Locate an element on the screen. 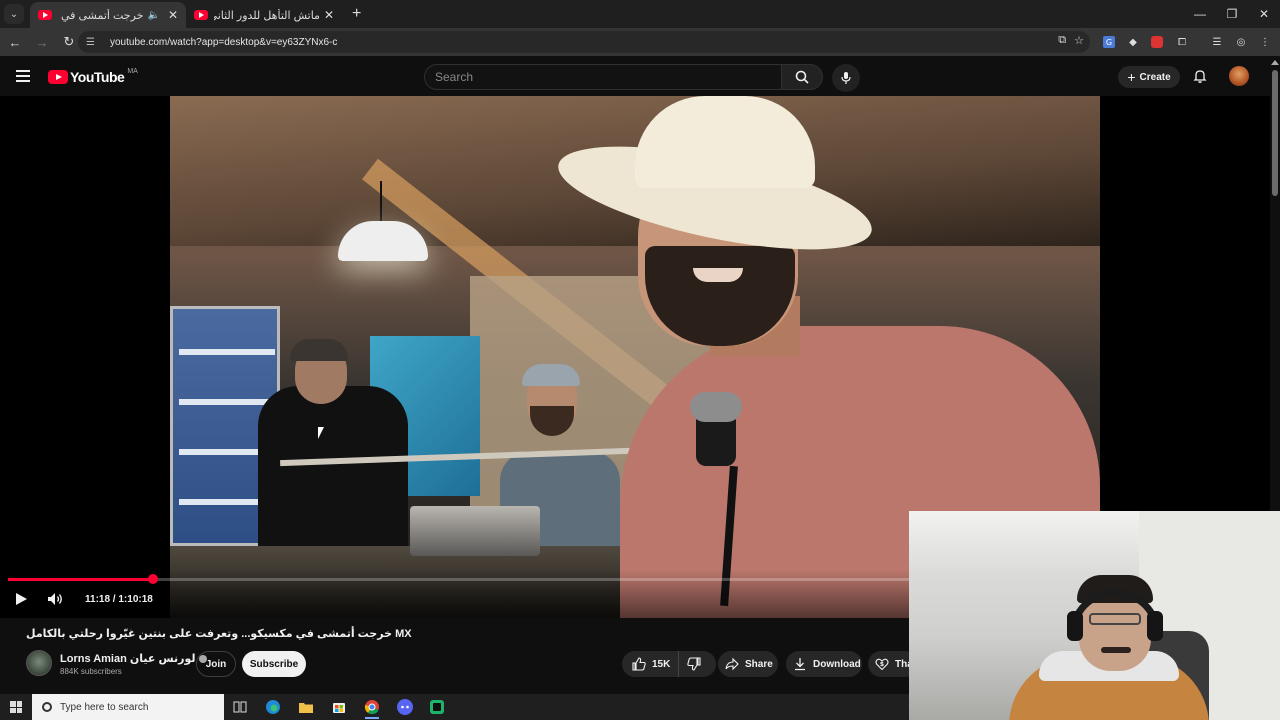 This screenshot has height=720, width=1280. svg-text: G is located at coordinates (1109, 42).